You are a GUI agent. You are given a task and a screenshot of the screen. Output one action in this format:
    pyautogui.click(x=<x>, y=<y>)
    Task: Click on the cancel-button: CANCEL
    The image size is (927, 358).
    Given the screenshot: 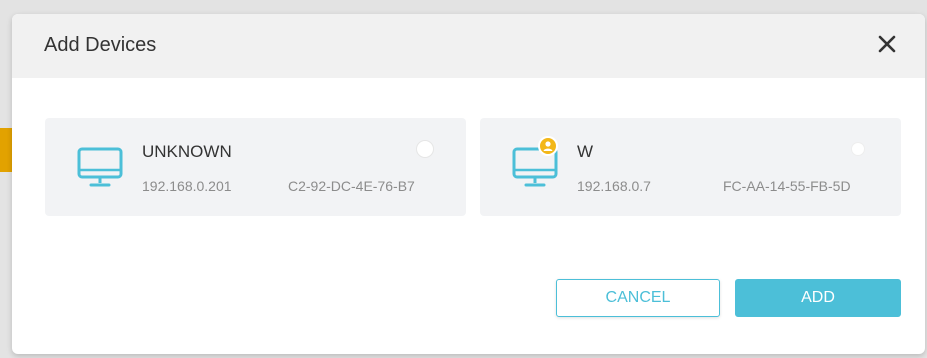 What is the action you would take?
    pyautogui.click(x=638, y=298)
    